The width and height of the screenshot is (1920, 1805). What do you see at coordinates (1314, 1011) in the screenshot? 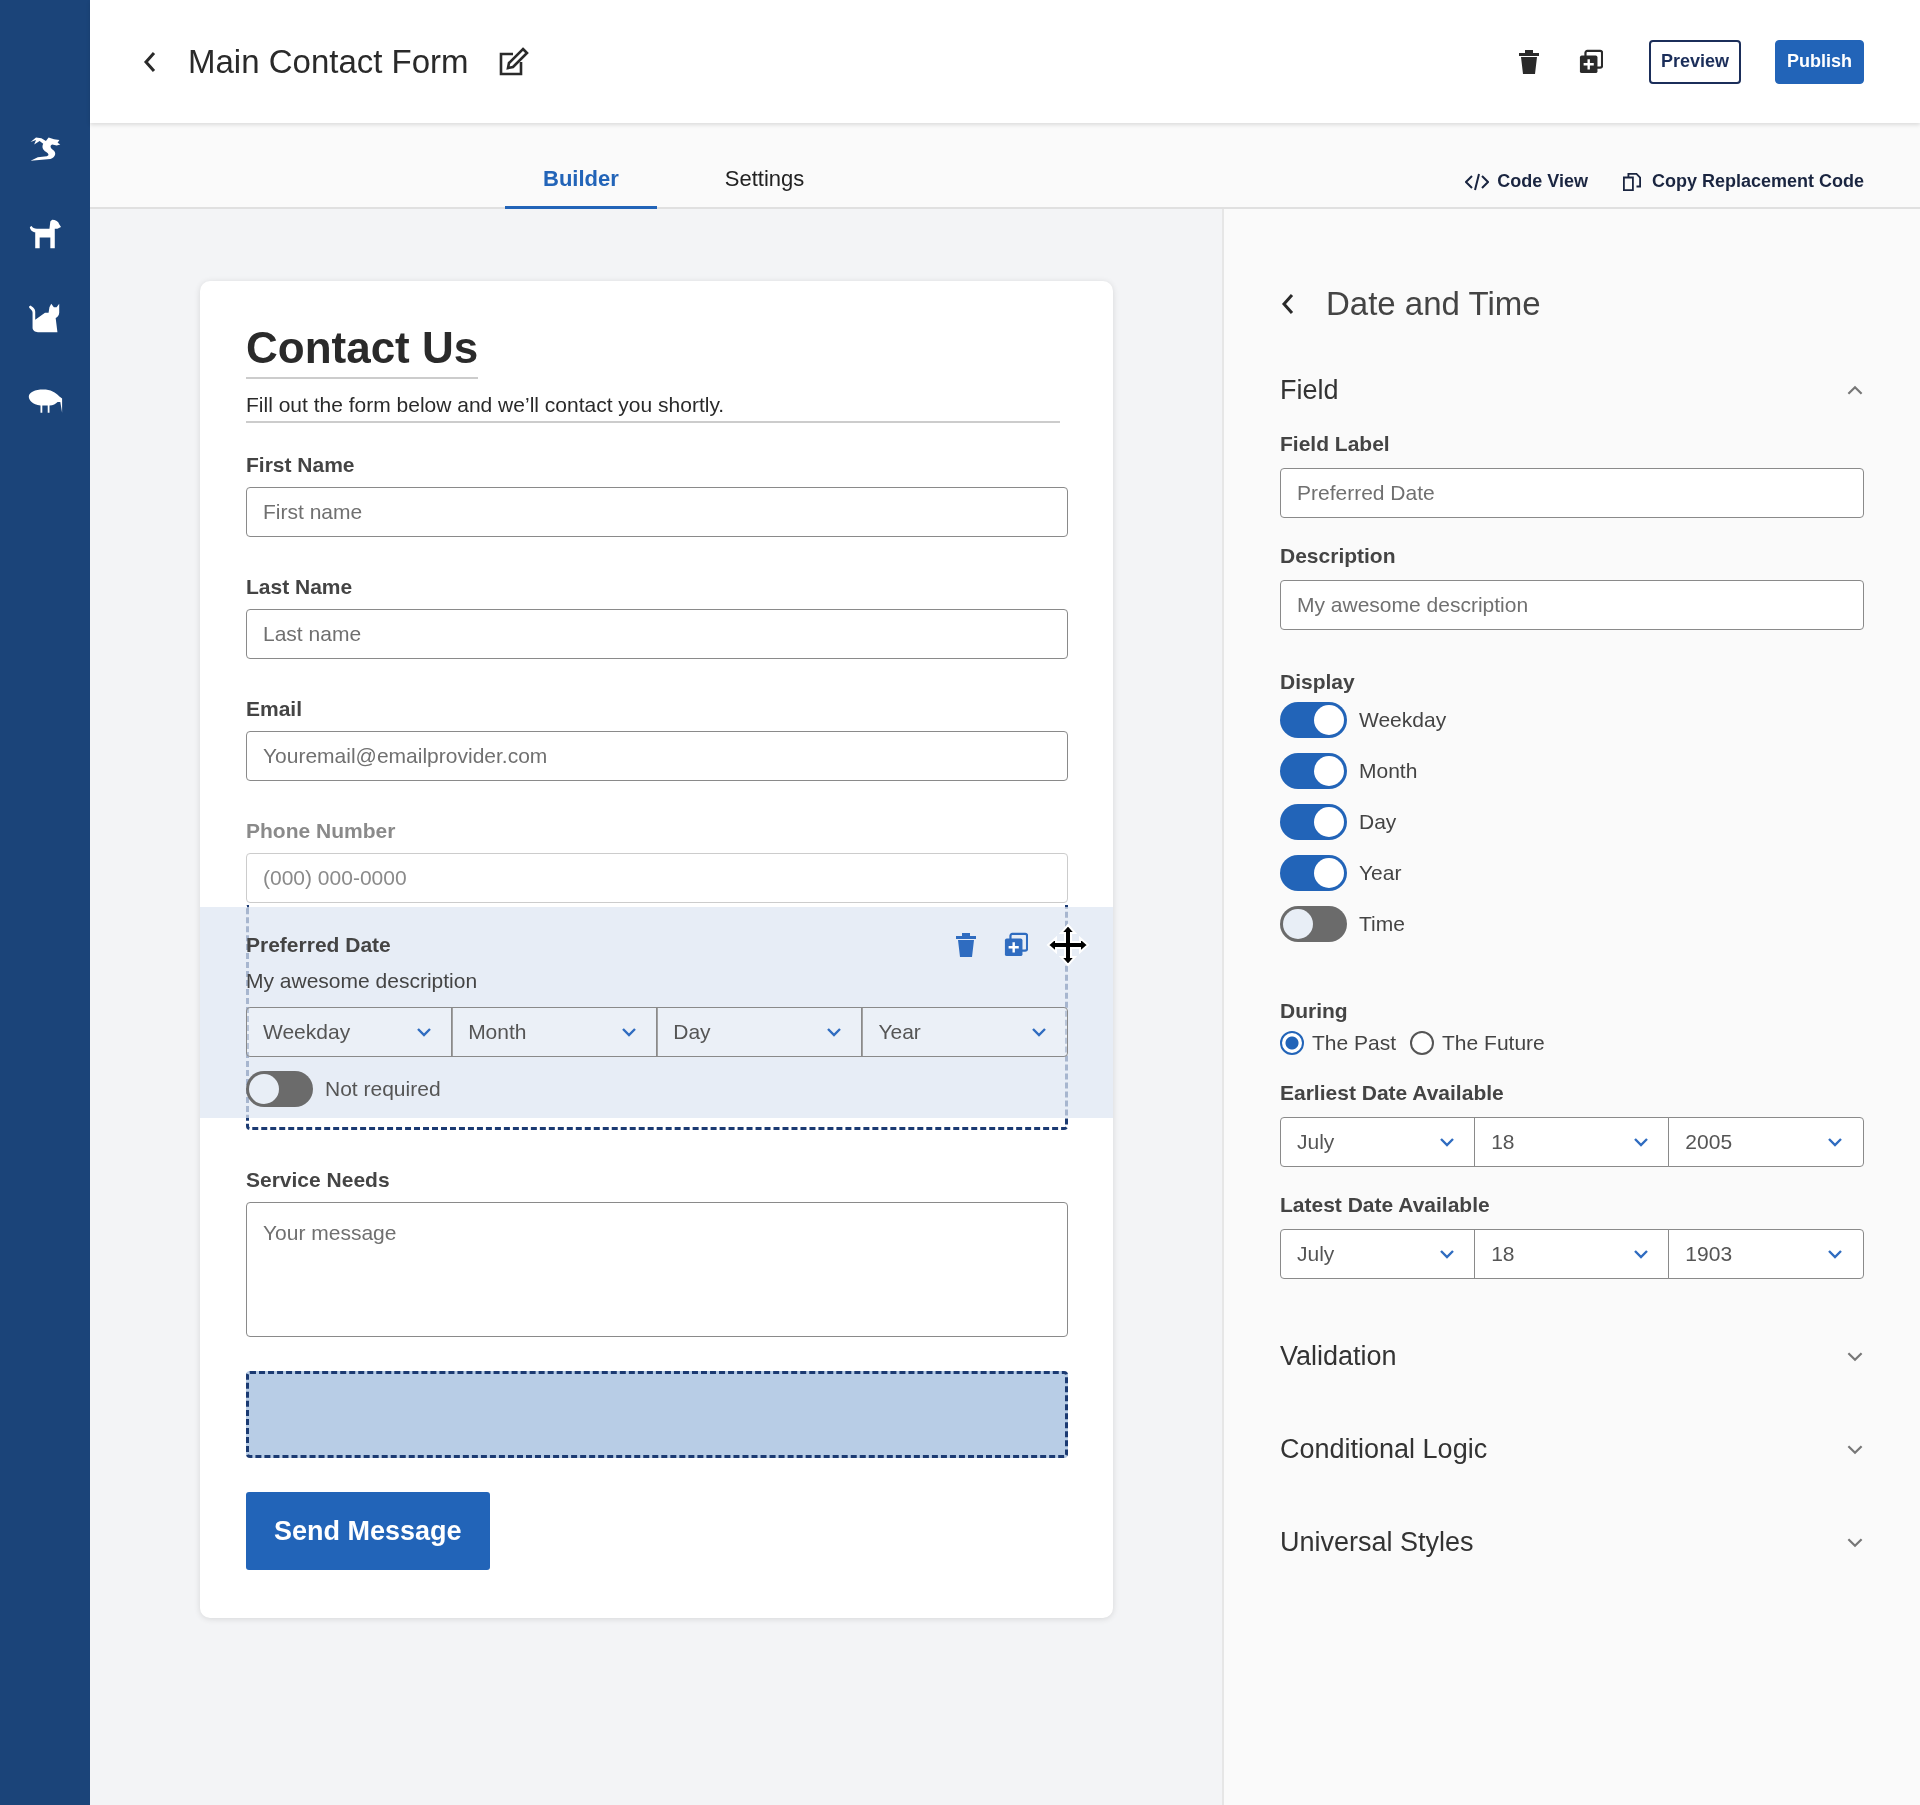
I see `field-label: During` at bounding box center [1314, 1011].